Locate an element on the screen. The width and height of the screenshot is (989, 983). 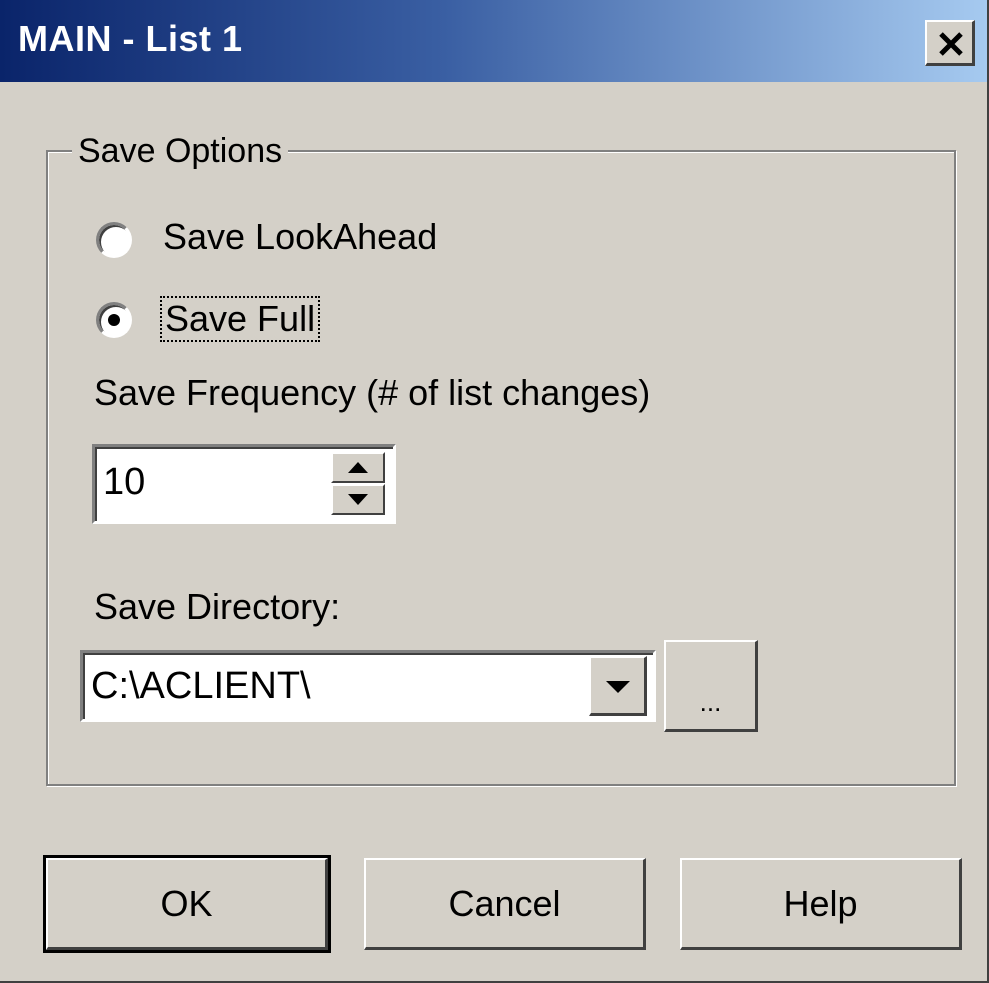
title-bar: MAIN - List 1 is located at coordinates (493, 41).